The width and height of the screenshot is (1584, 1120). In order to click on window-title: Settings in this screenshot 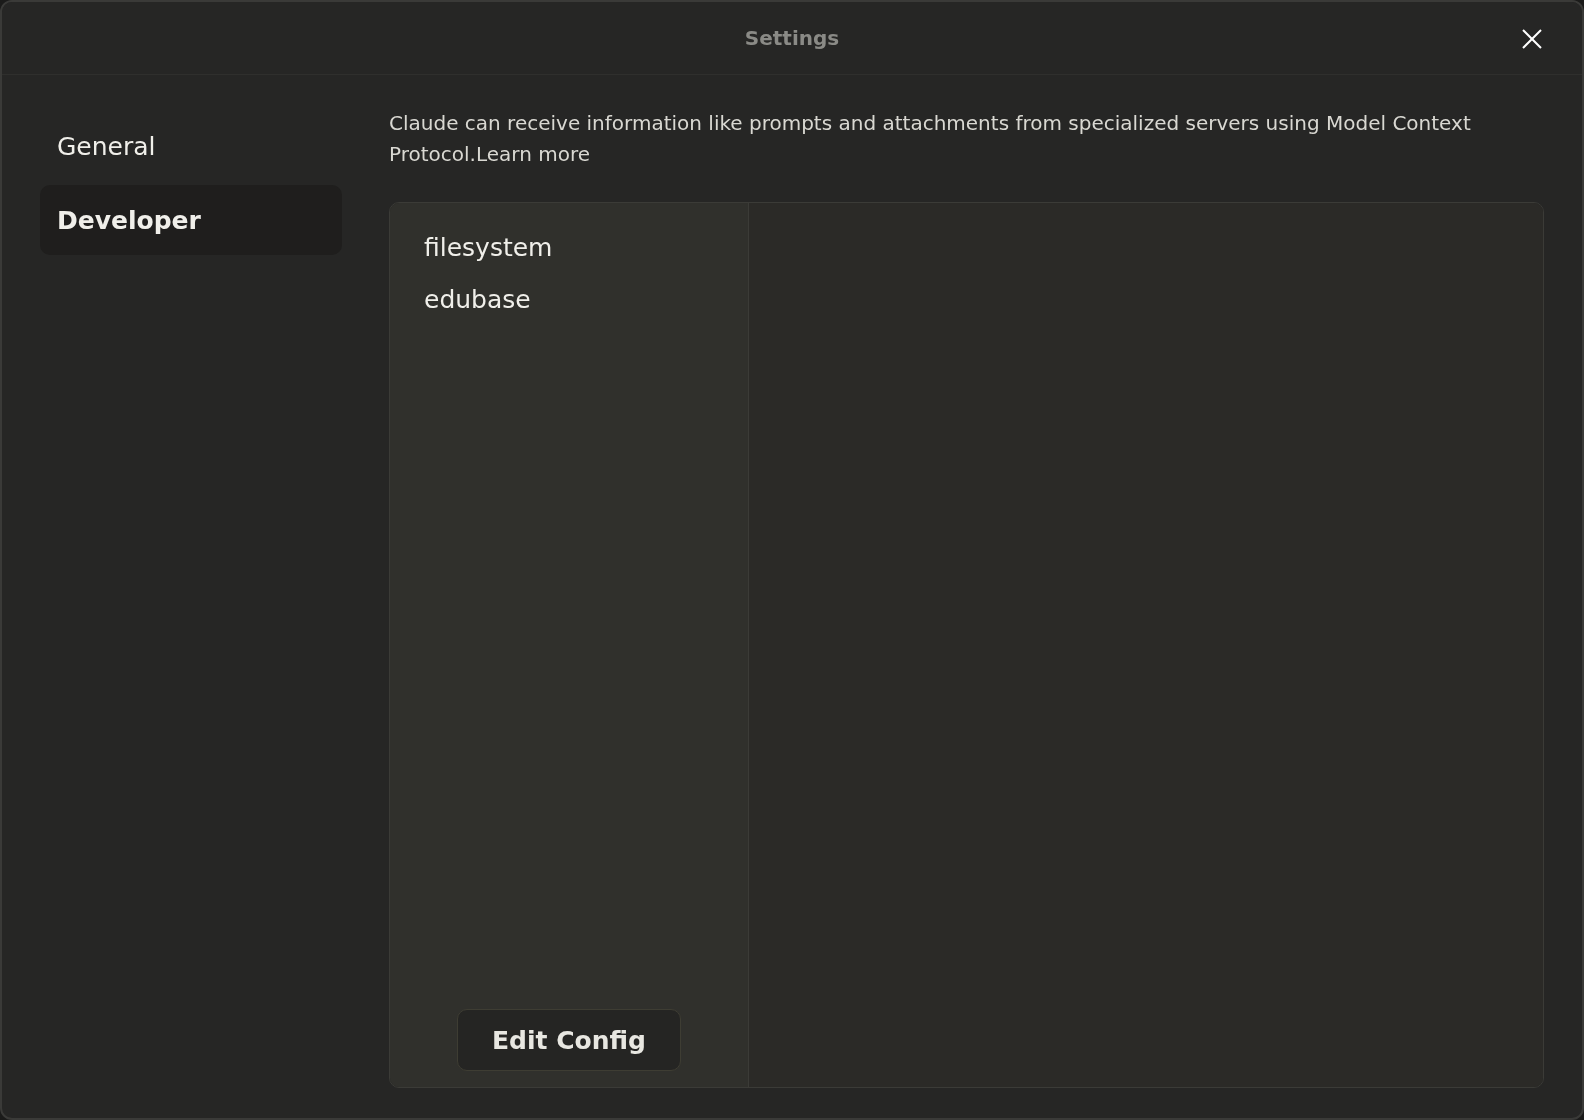, I will do `click(792, 38)`.